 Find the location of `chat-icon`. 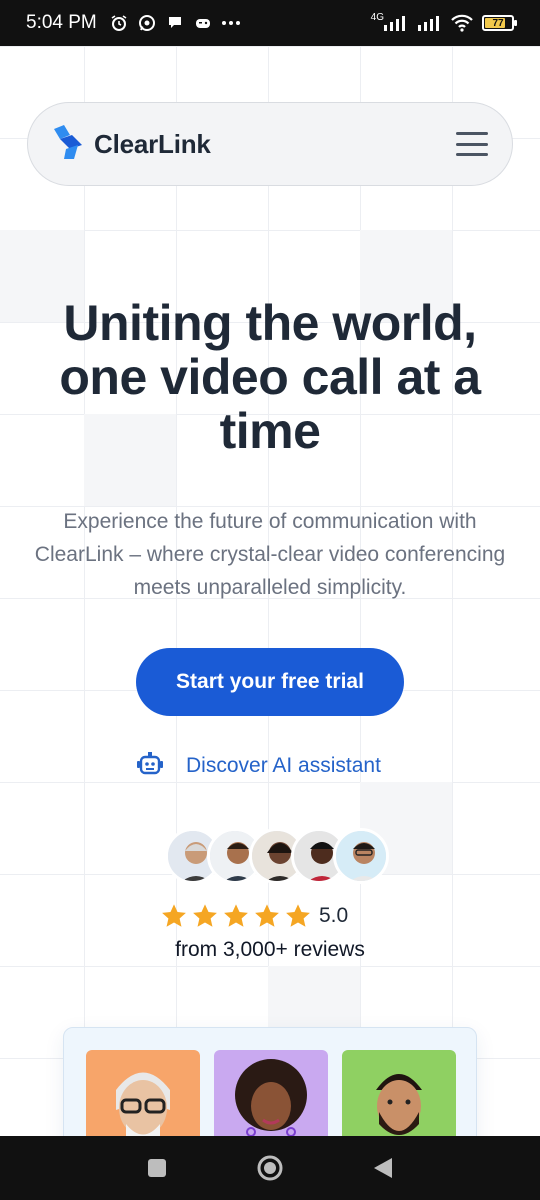

chat-icon is located at coordinates (175, 23).